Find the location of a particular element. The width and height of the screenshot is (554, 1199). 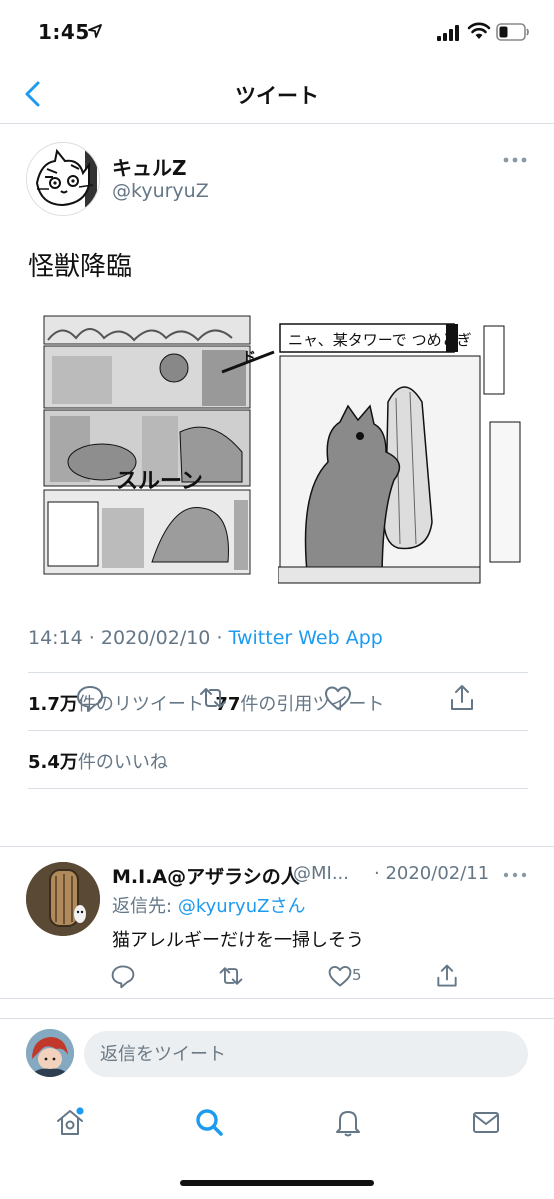

status-time: 1:45 is located at coordinates (64, 32).